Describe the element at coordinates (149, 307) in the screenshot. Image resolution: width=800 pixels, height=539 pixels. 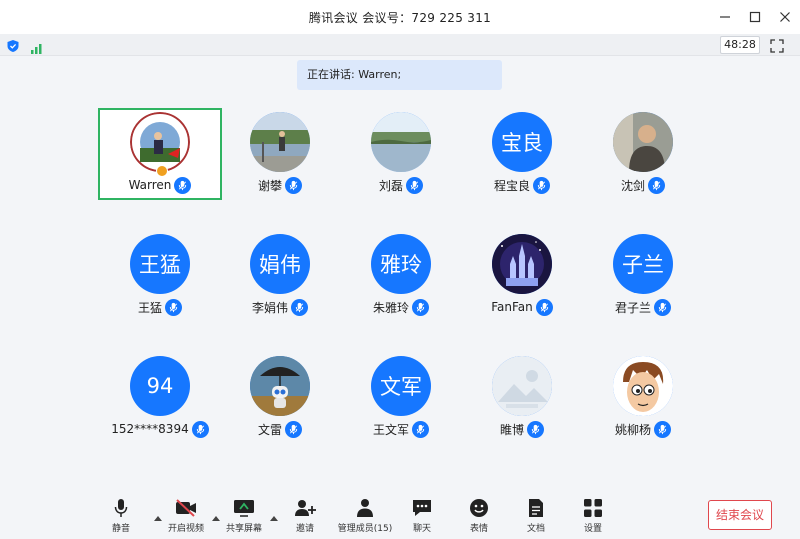
I see `participant-name: 王猛` at that location.